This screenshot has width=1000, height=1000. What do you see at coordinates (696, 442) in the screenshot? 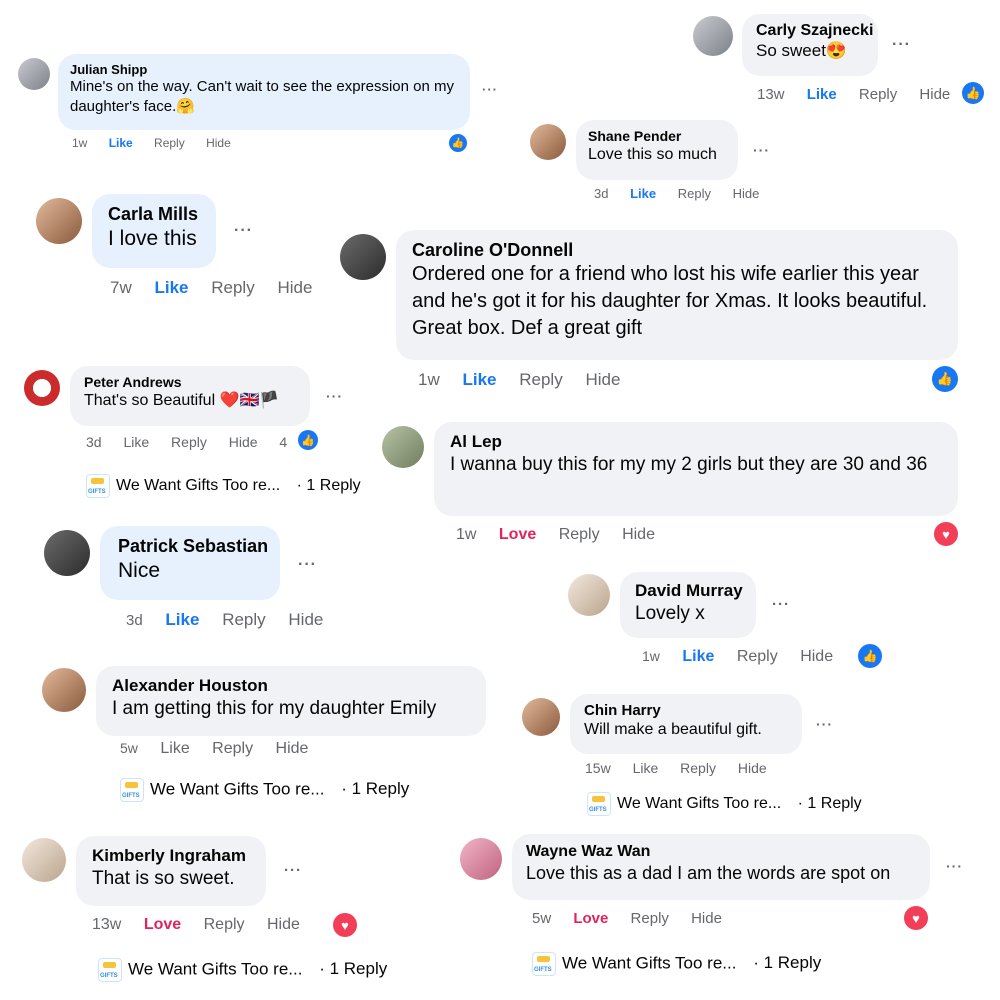
I see `author-name: Al Lep` at bounding box center [696, 442].